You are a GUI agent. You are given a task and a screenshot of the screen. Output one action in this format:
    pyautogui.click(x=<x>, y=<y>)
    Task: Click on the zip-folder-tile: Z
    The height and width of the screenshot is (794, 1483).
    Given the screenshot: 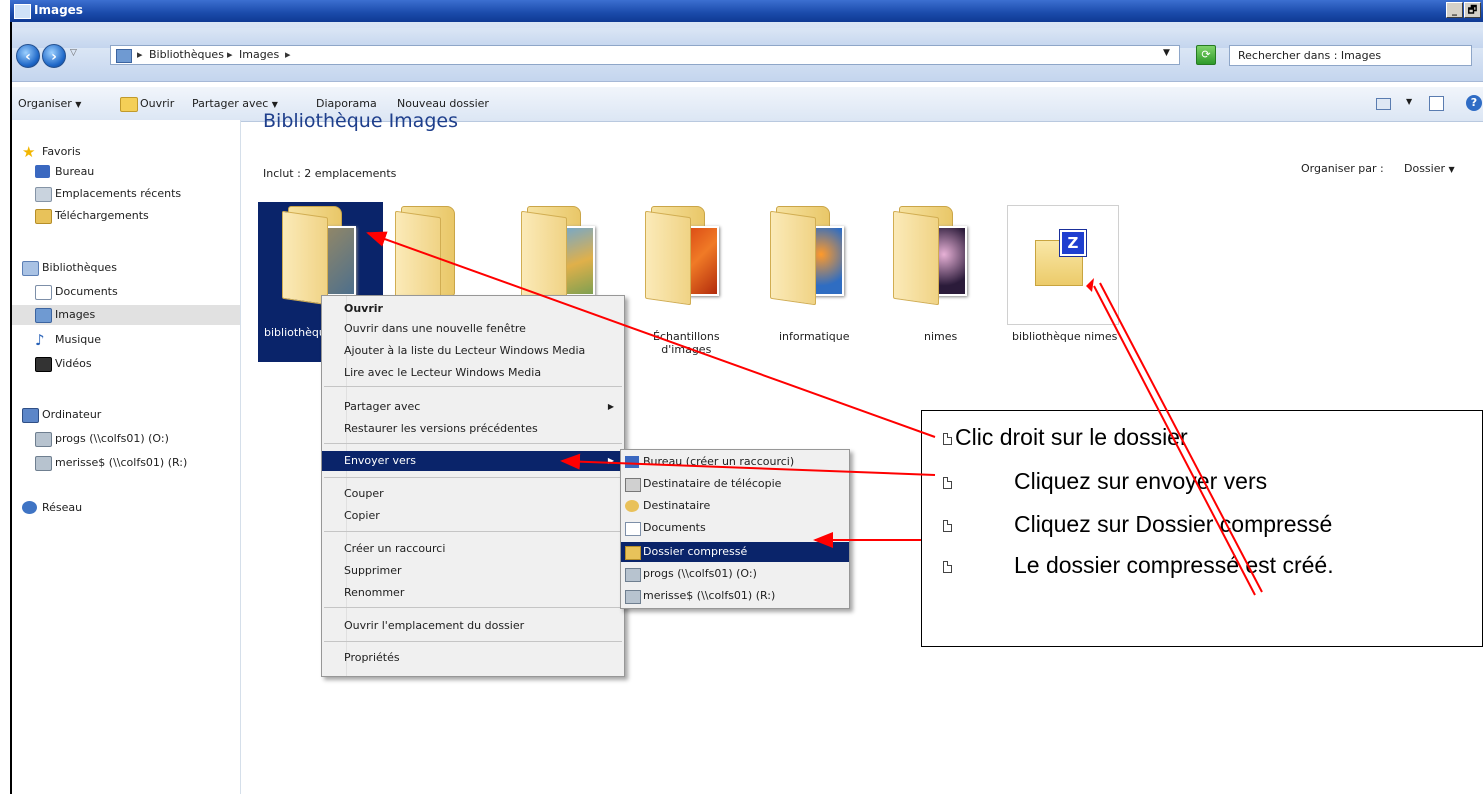 What is the action you would take?
    pyautogui.click(x=1063, y=265)
    